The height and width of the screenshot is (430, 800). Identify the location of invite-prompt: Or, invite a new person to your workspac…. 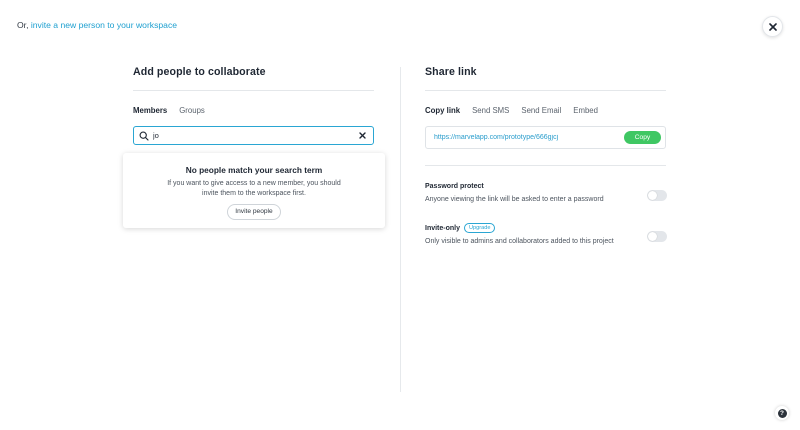
(97, 25).